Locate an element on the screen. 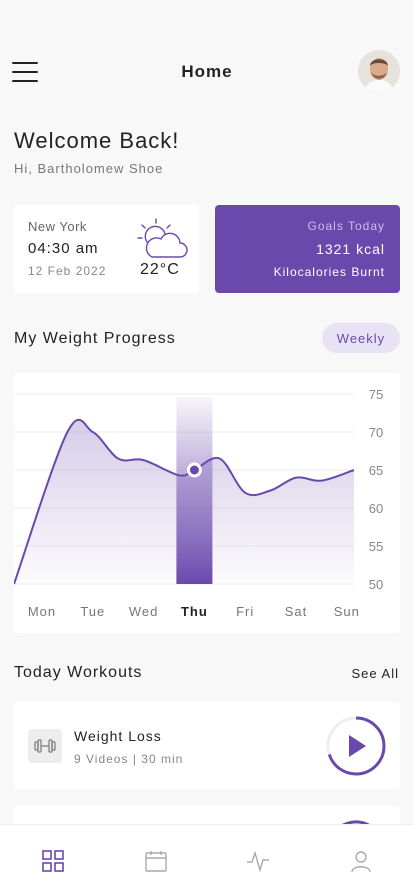 This screenshot has width=414, height=896. x-tick-label: Sun is located at coordinates (347, 611).